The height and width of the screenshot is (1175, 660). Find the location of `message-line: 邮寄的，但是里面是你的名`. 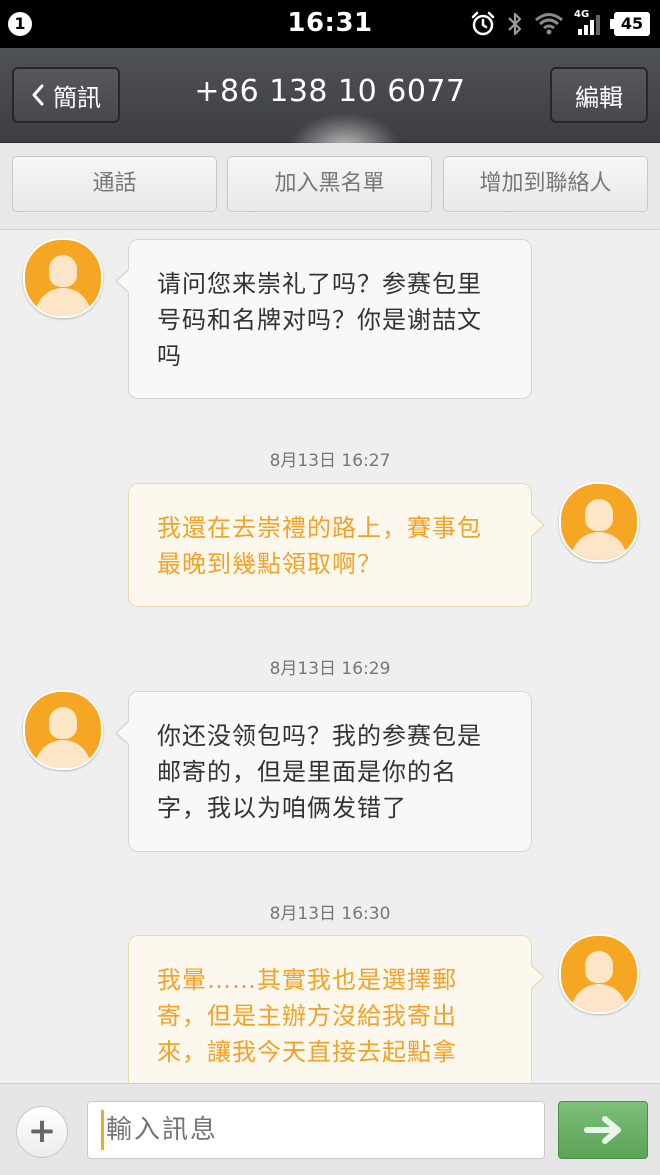

message-line: 邮寄的，但是里面是你的名 is located at coordinates (307, 772).